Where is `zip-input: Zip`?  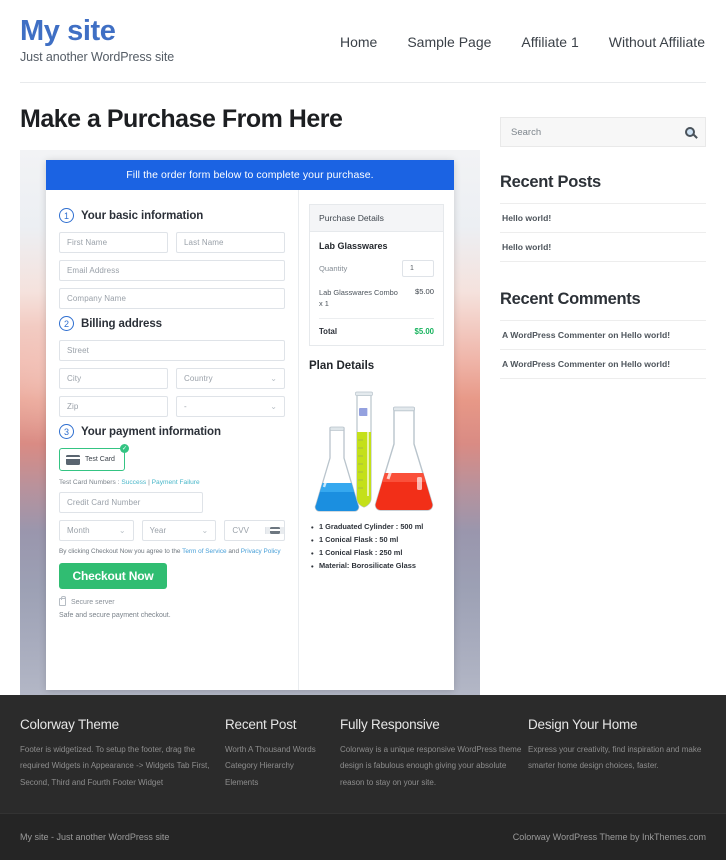
zip-input: Zip is located at coordinates (113, 406).